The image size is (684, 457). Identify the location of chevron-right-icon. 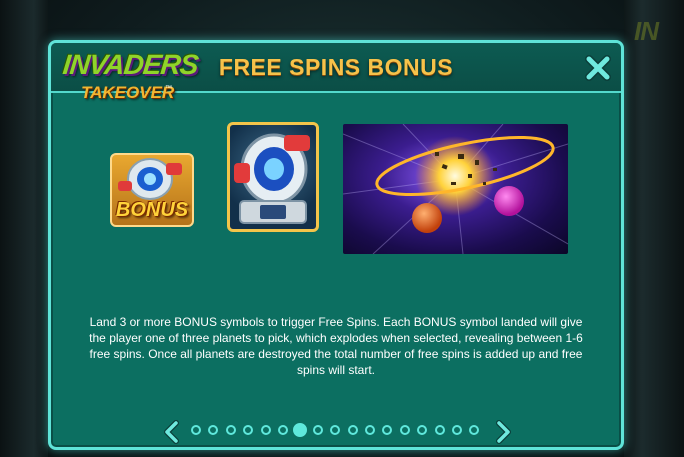
(503, 432).